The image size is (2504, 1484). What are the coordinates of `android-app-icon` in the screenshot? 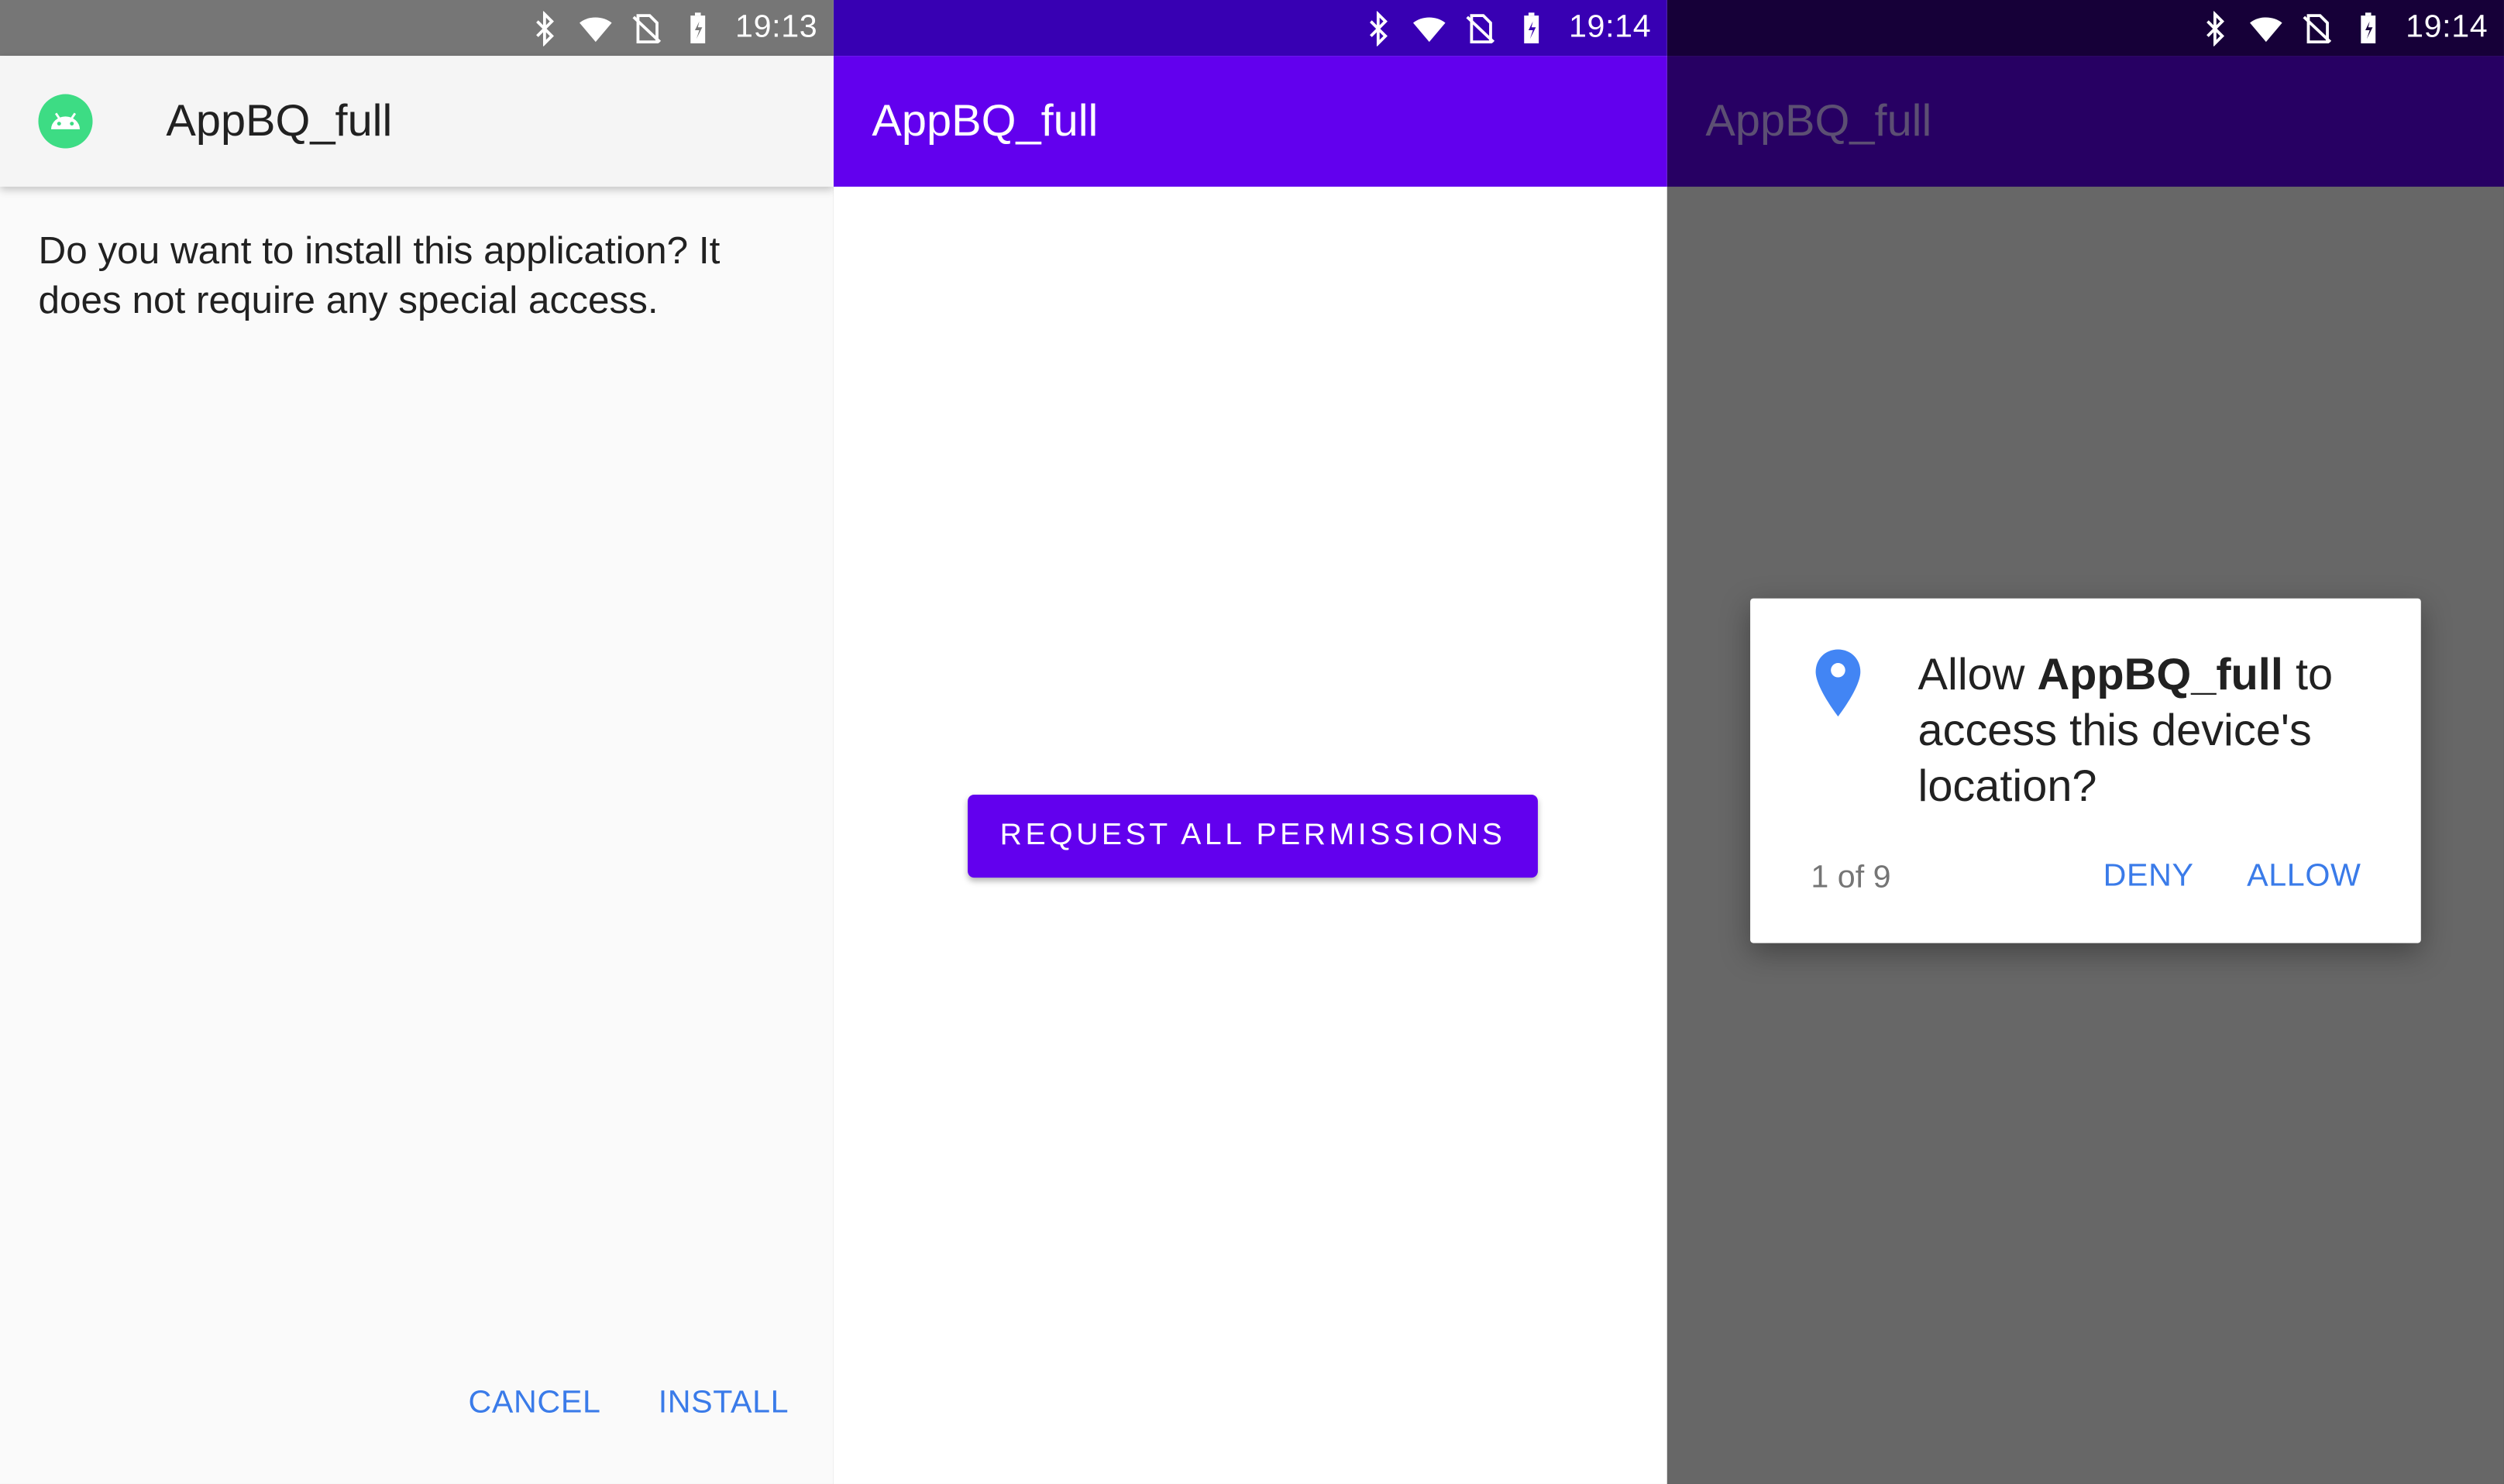 It's located at (65, 121).